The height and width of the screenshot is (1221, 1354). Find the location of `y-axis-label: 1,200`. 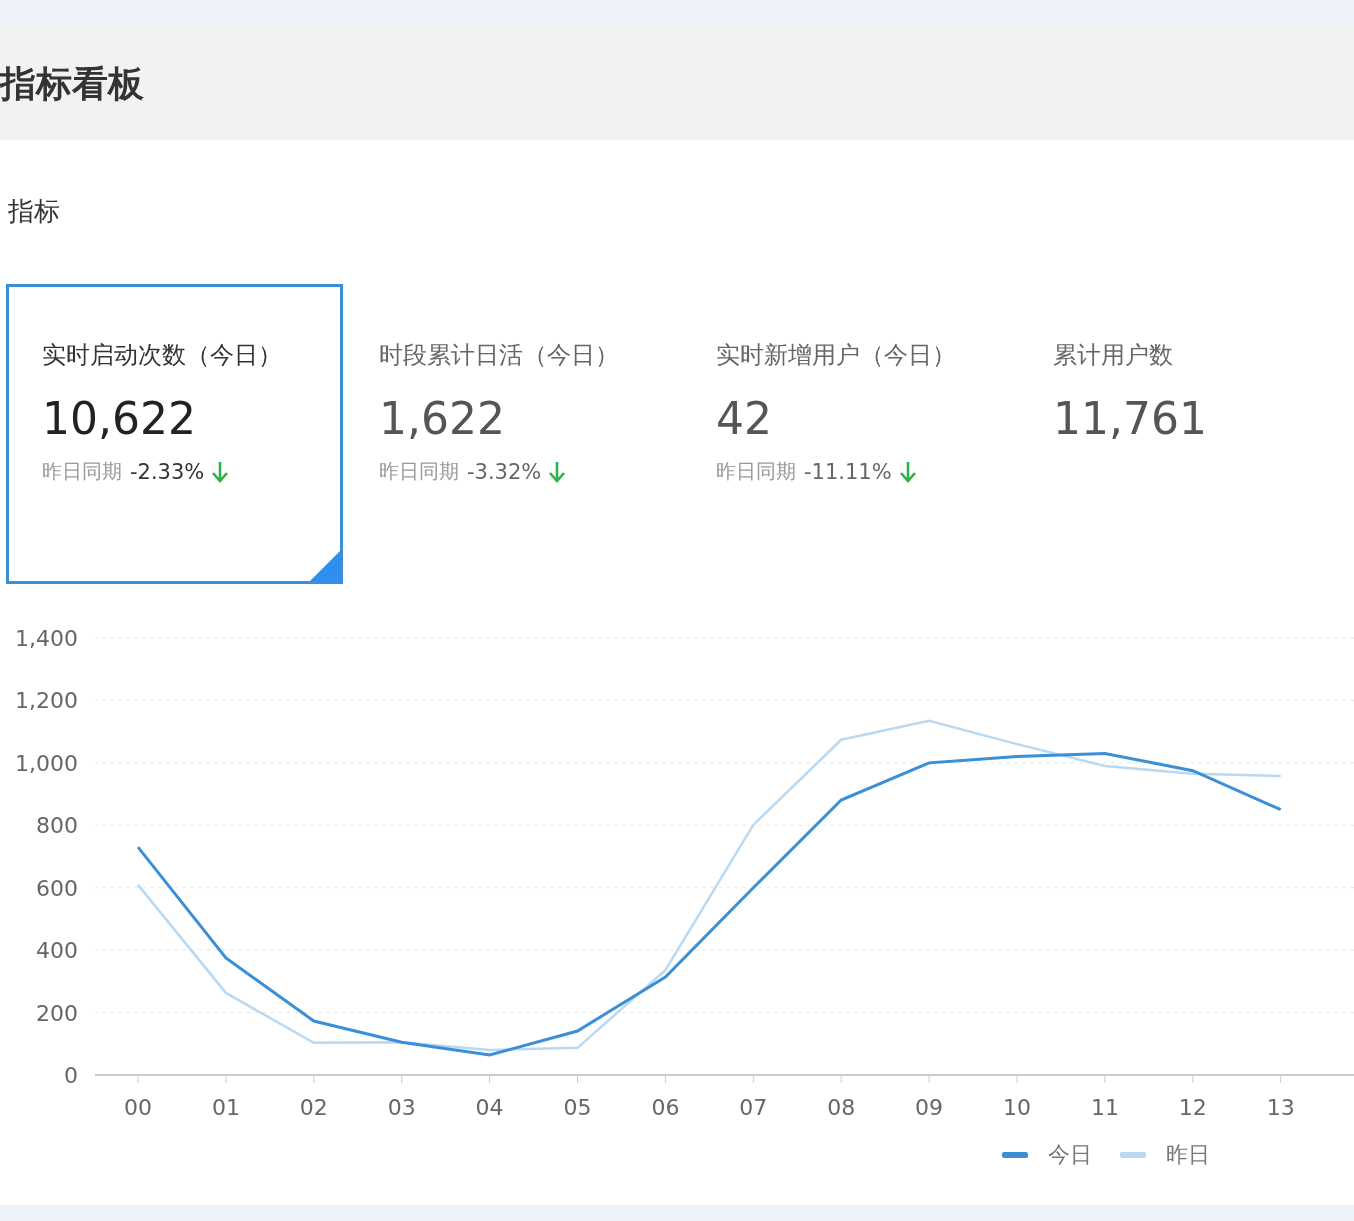

y-axis-label: 1,200 is located at coordinates (46, 701).